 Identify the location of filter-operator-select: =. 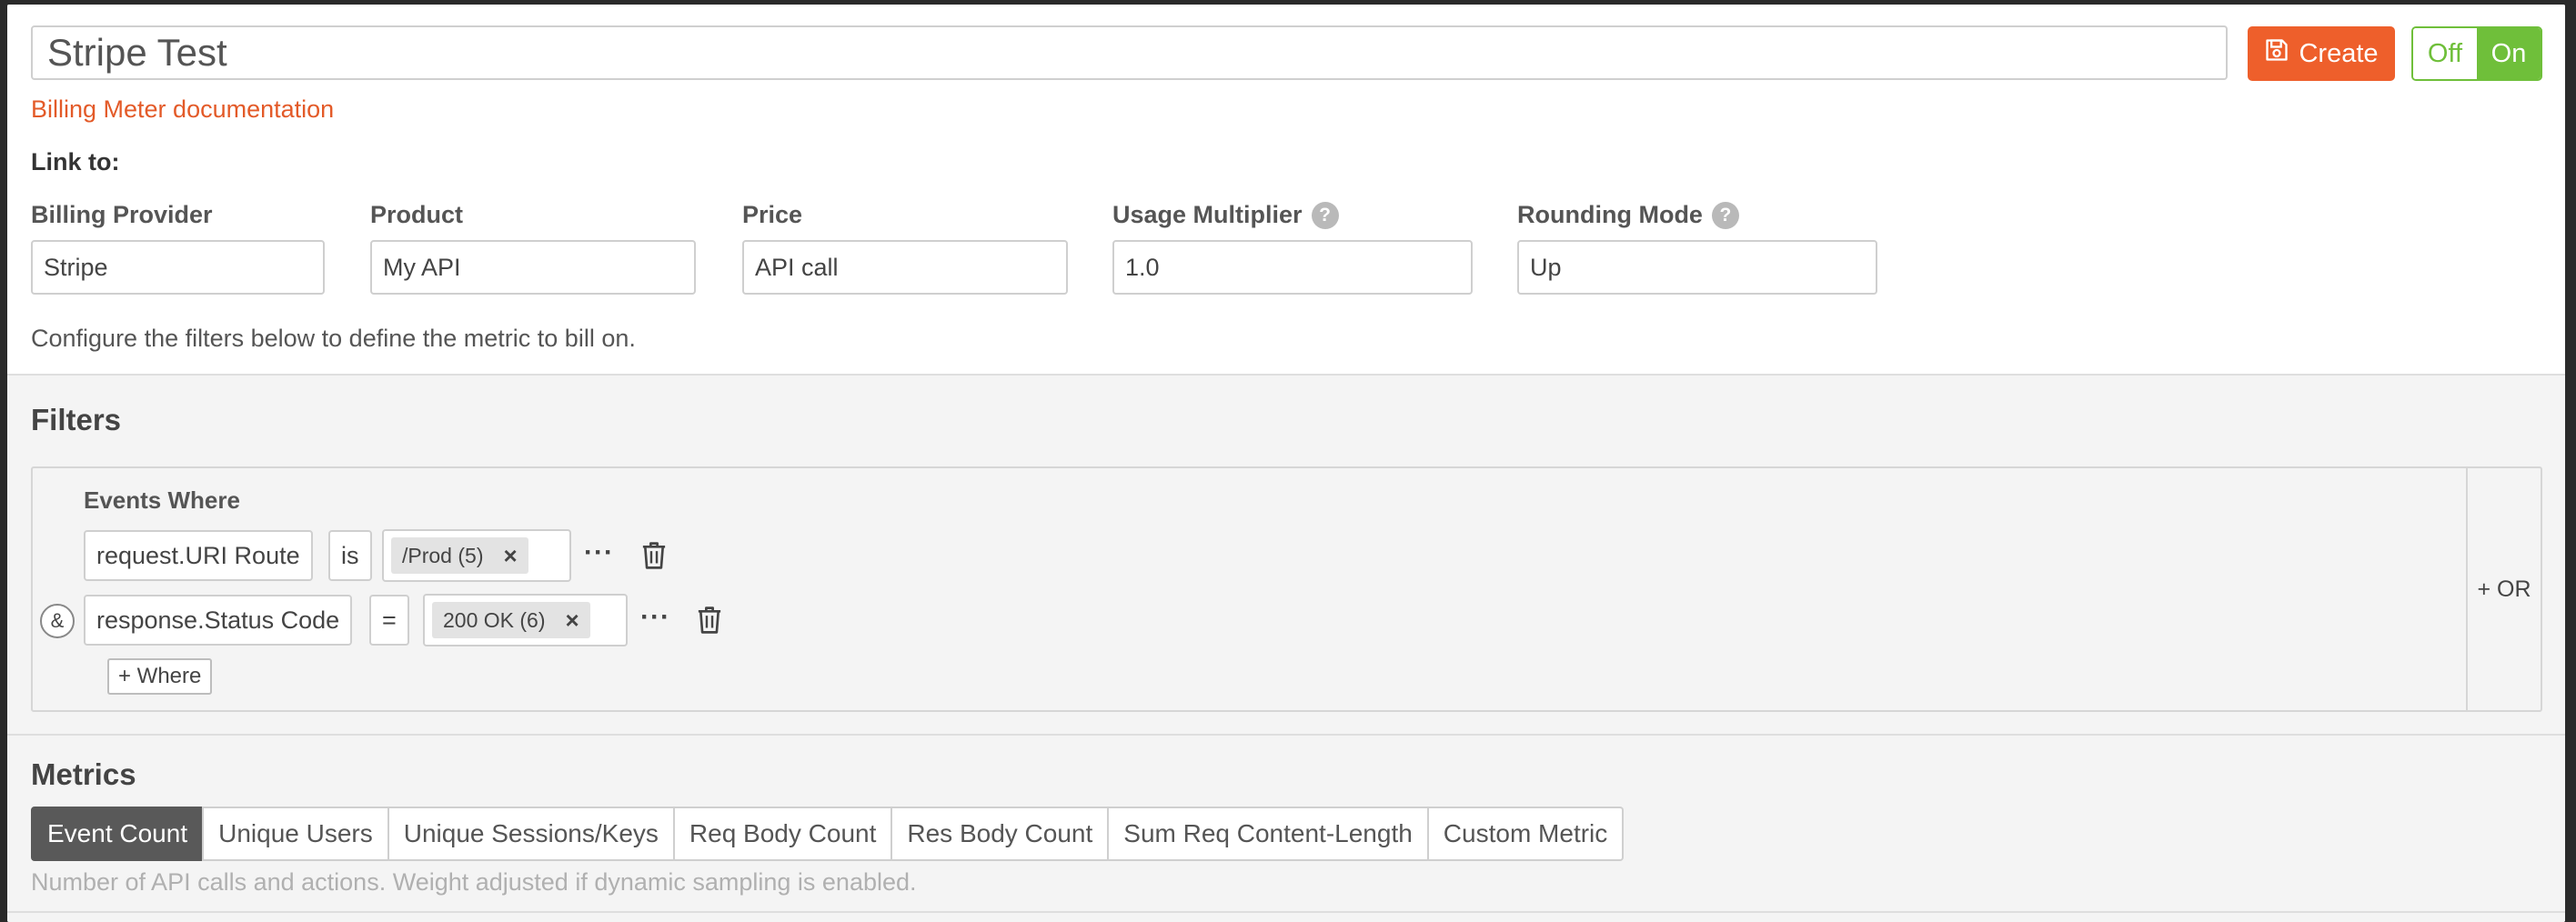
(389, 620).